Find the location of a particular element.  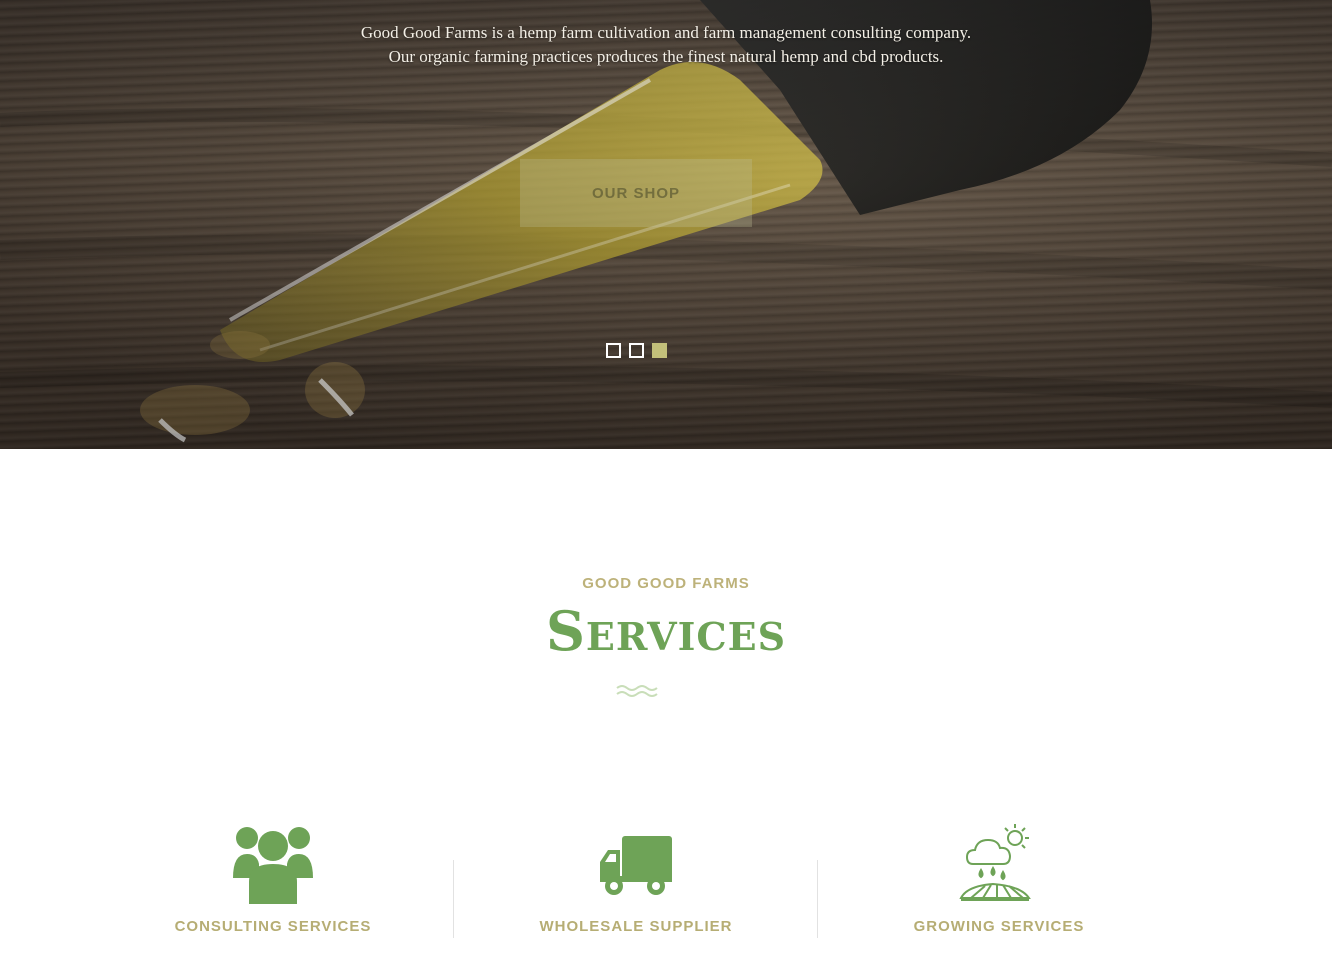

our-shop-button: OUR SHOP is located at coordinates (636, 193).